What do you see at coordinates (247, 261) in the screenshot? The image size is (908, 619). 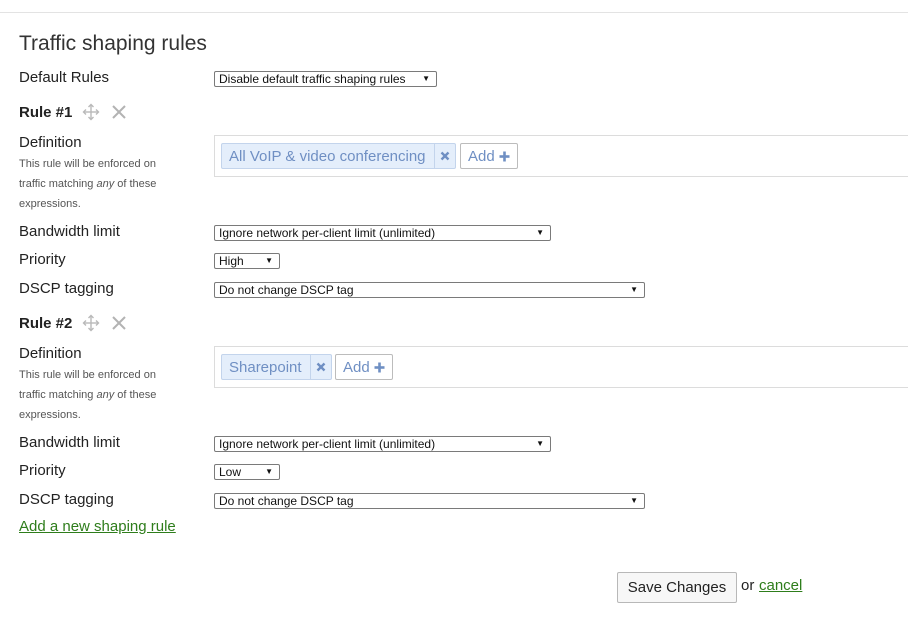 I see `rule-1-priority-select: High` at bounding box center [247, 261].